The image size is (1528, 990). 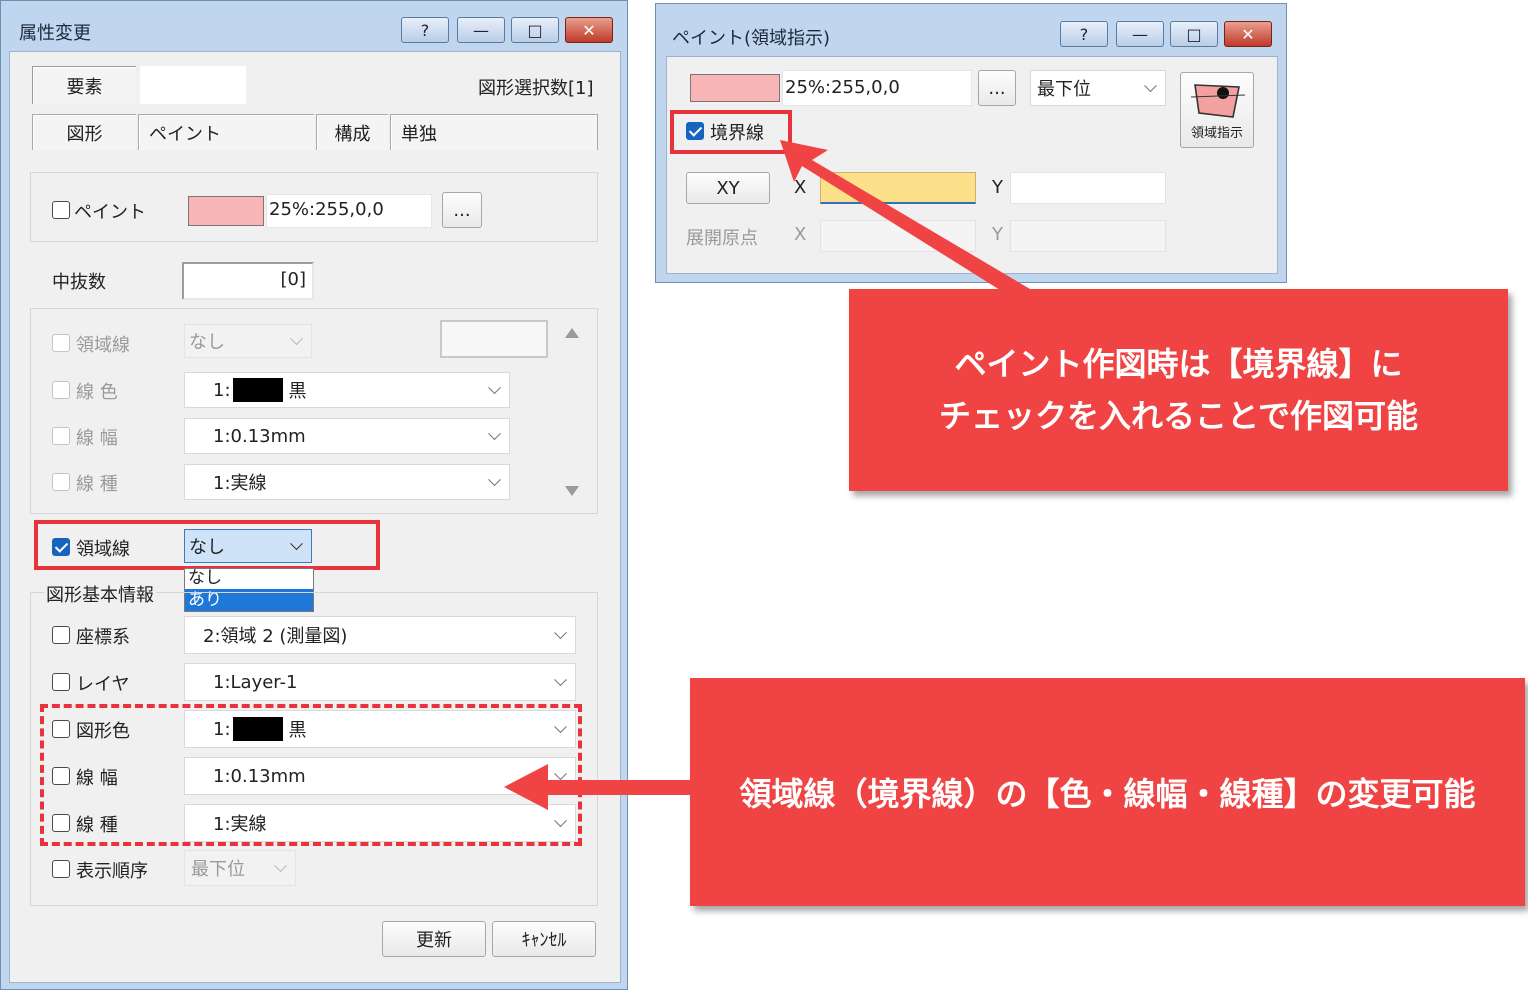 I want to click on arrow-to-line-style, so click(x=597, y=787).